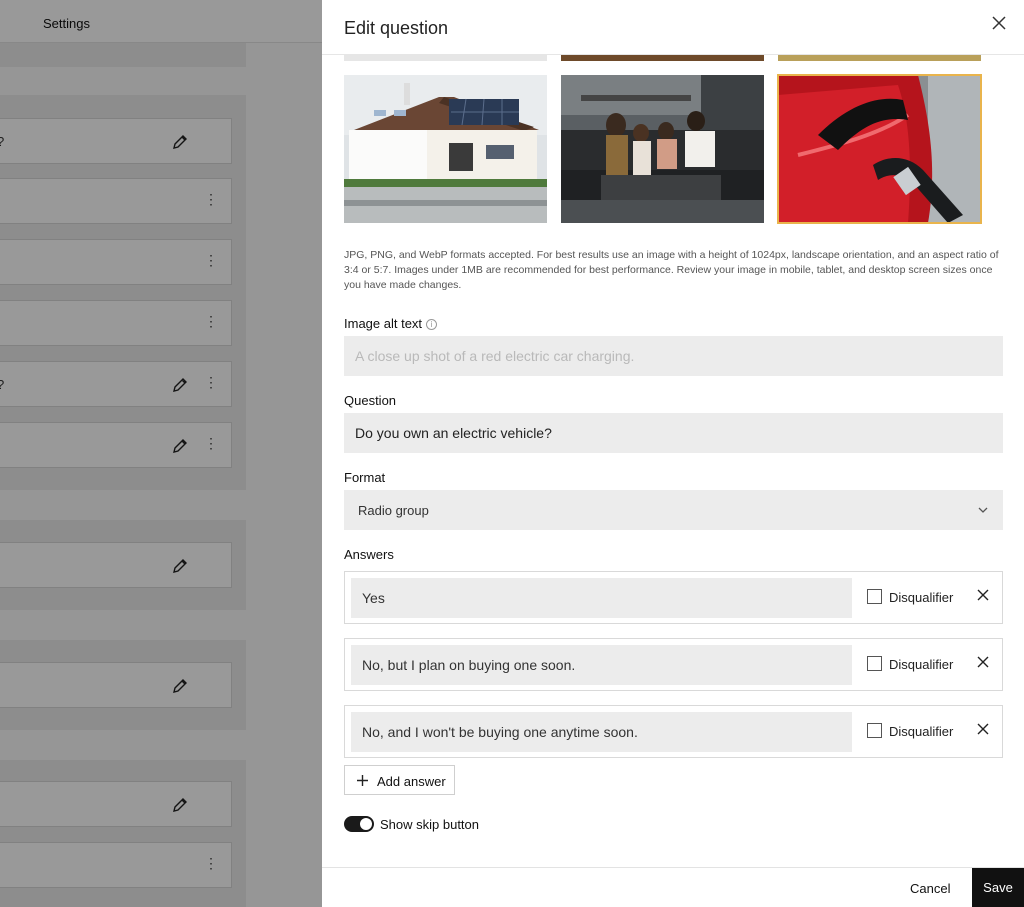 The width and height of the screenshot is (1024, 907). Describe the element at coordinates (359, 824) in the screenshot. I see `skip-button-toggle` at that location.